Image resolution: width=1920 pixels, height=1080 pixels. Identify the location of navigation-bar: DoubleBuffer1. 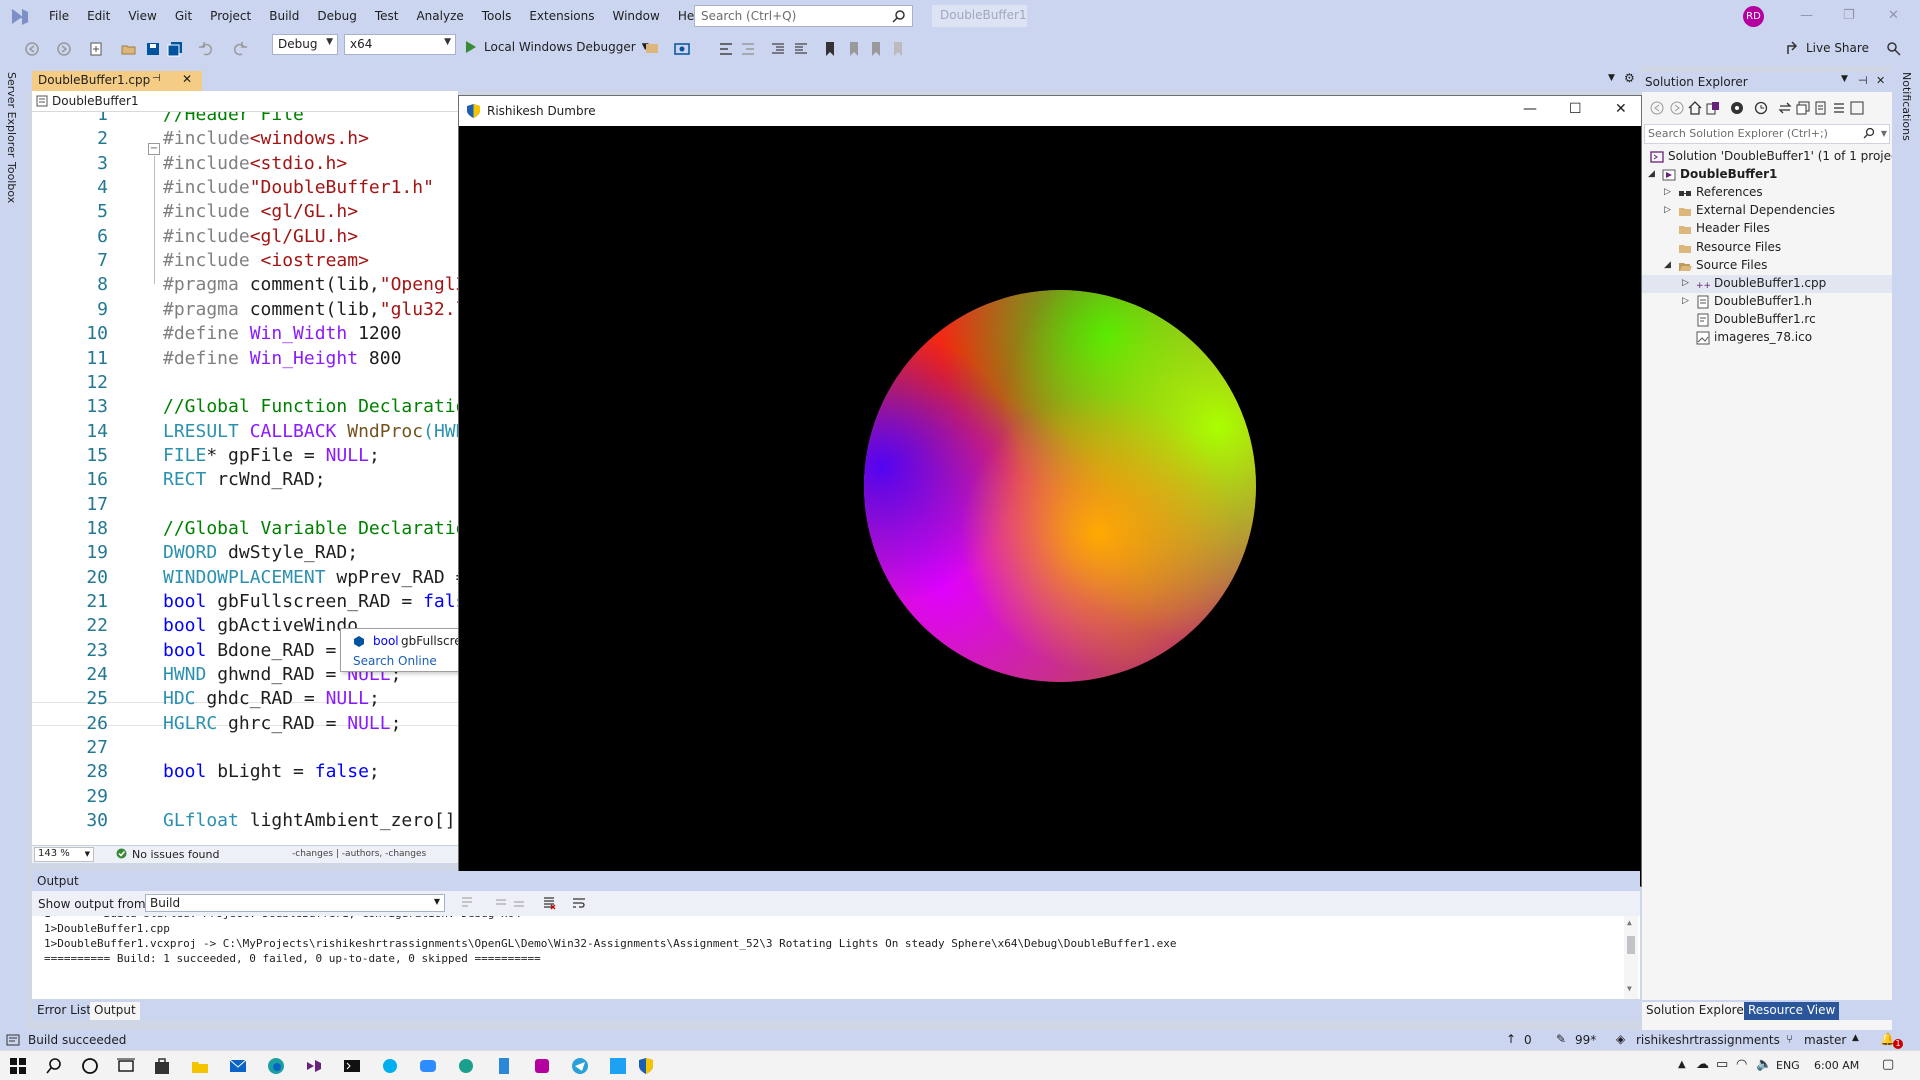
(245, 101).